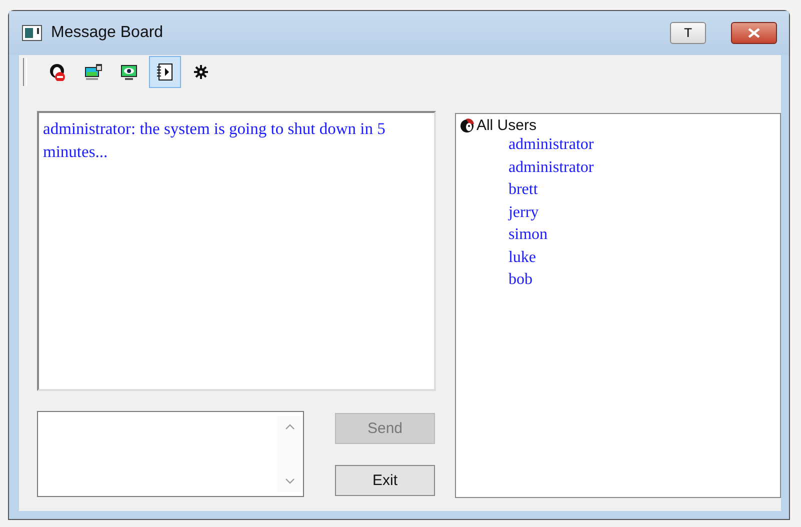  I want to click on pin-button: T, so click(688, 33).